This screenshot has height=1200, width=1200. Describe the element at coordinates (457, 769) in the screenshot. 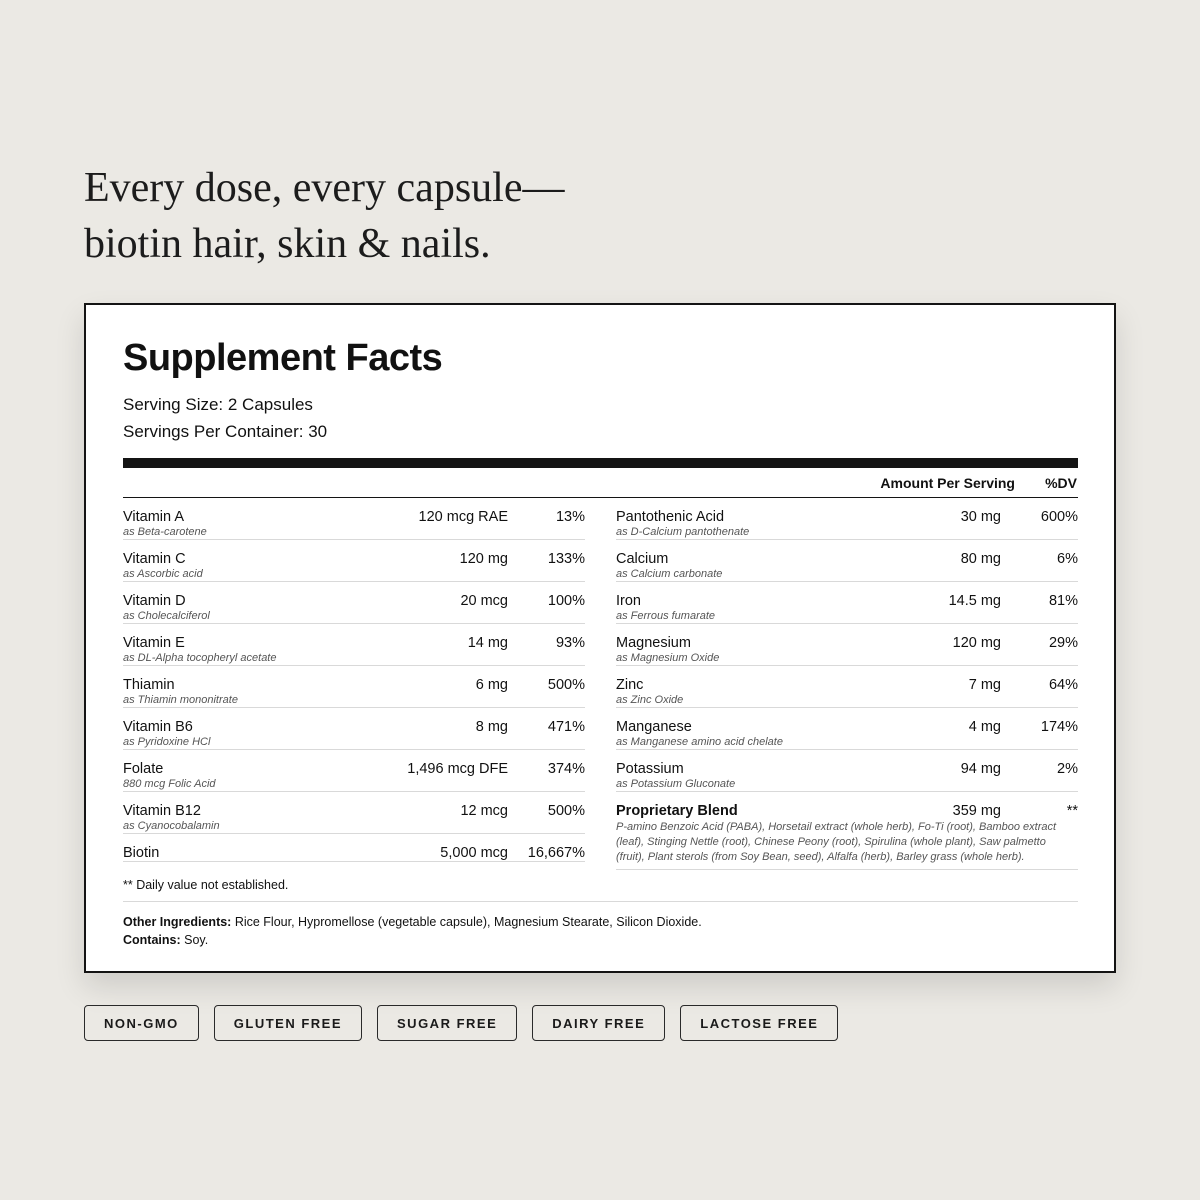

I see `nutrient-amount: 1,496 mcg DFE` at that location.